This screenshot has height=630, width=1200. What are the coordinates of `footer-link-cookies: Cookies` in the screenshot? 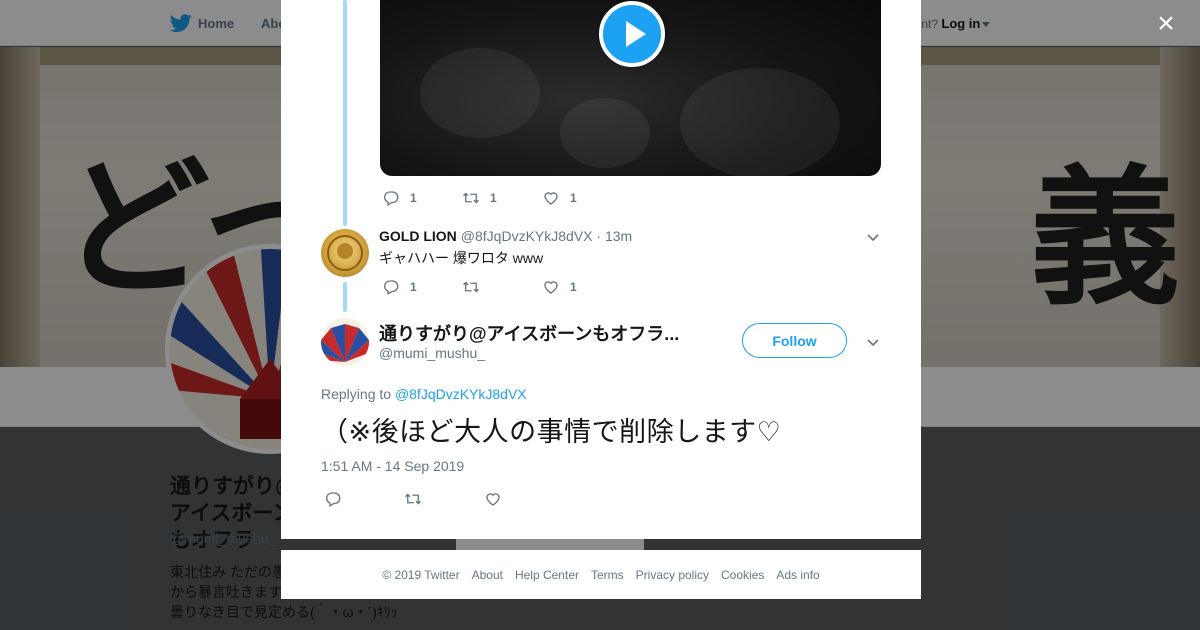 It's located at (742, 575).